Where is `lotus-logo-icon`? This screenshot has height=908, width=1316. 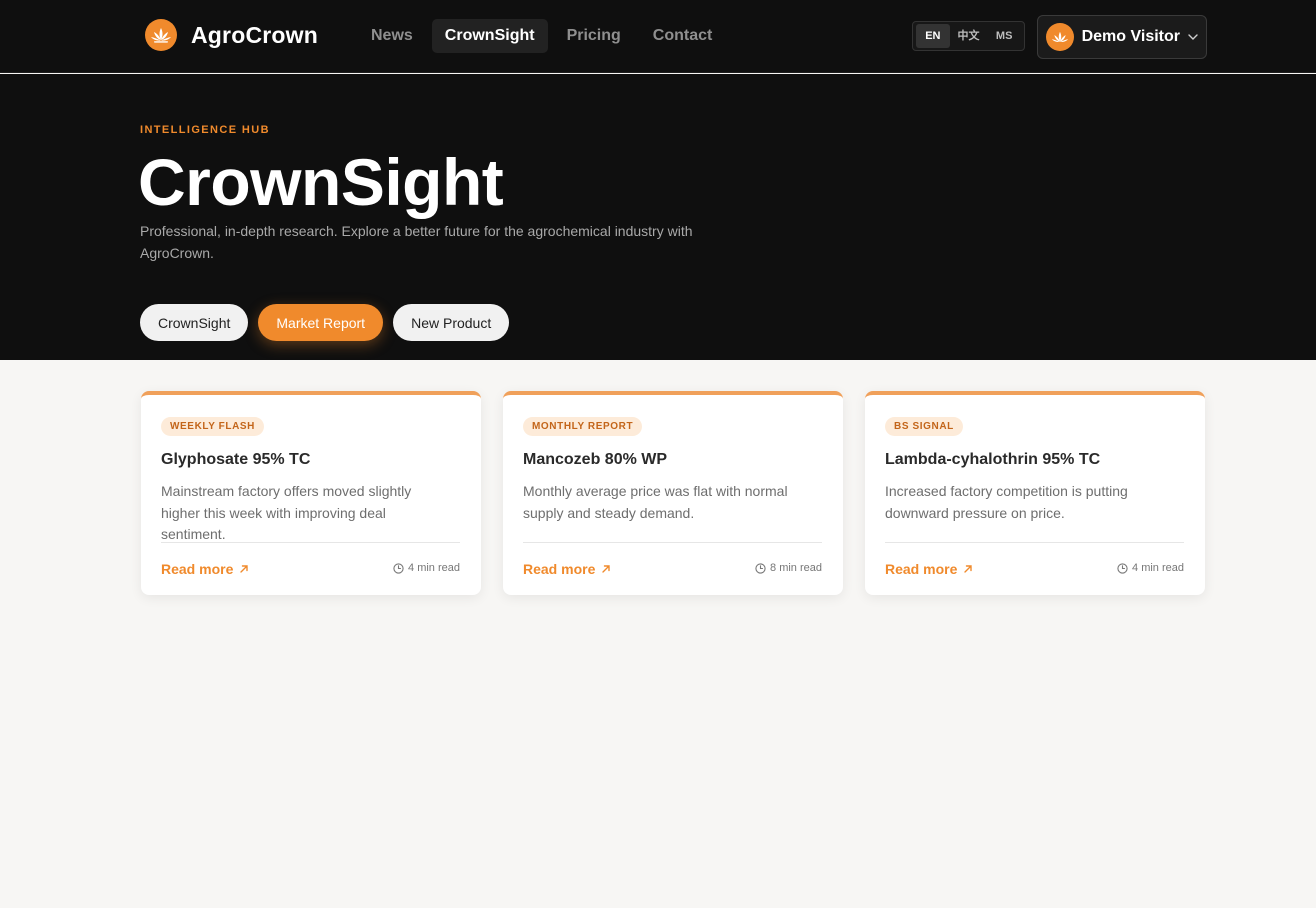 lotus-logo-icon is located at coordinates (161, 35).